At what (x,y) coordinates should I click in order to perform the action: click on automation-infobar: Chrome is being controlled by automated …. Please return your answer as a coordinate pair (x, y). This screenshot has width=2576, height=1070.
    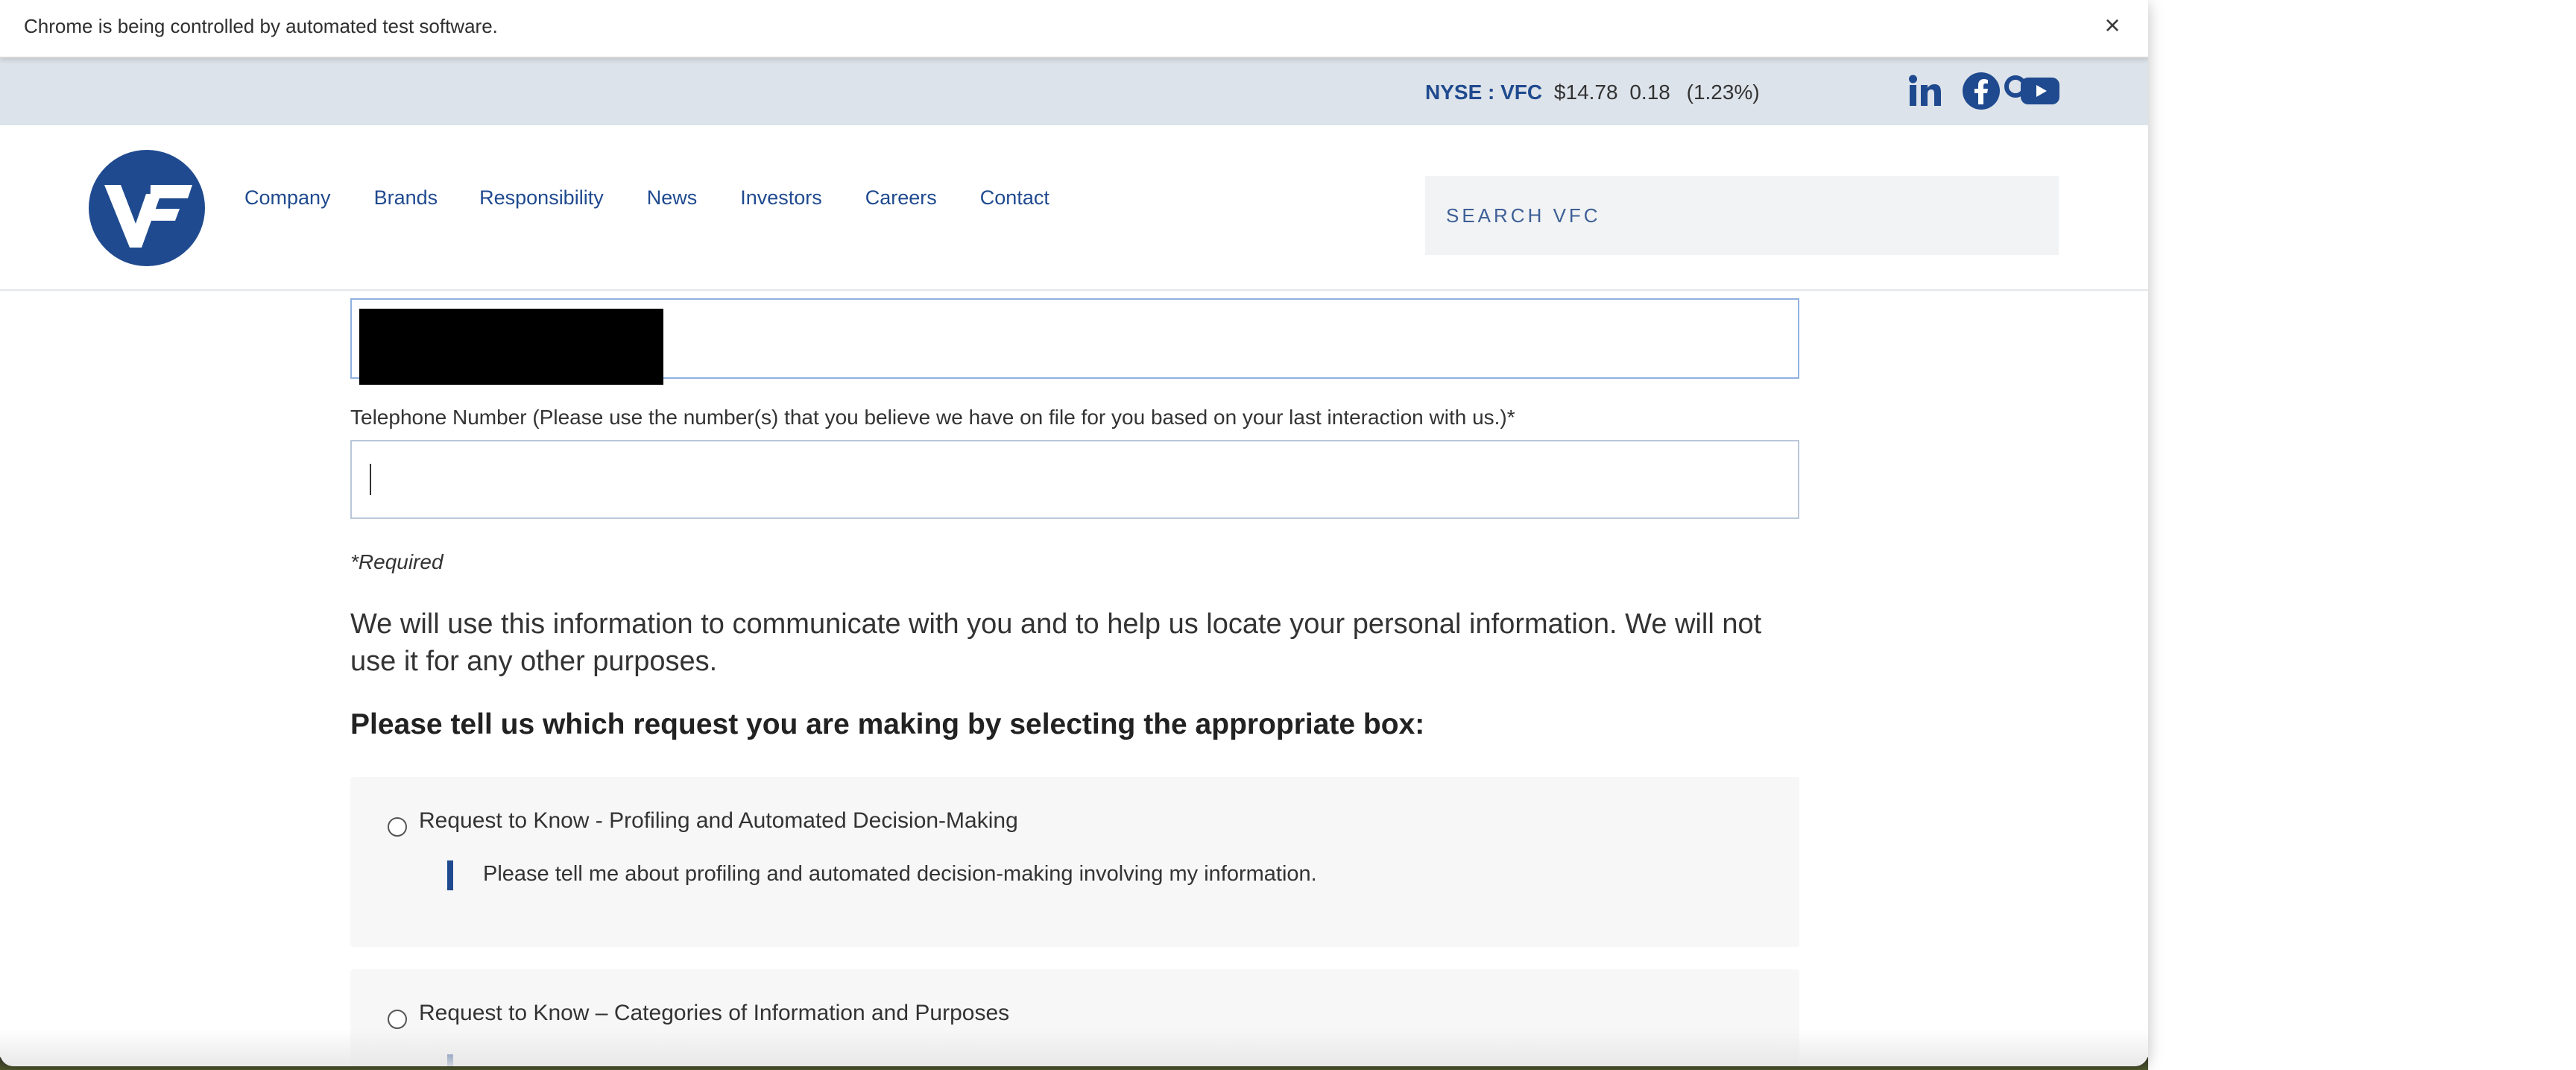
    Looking at the image, I should click on (1074, 29).